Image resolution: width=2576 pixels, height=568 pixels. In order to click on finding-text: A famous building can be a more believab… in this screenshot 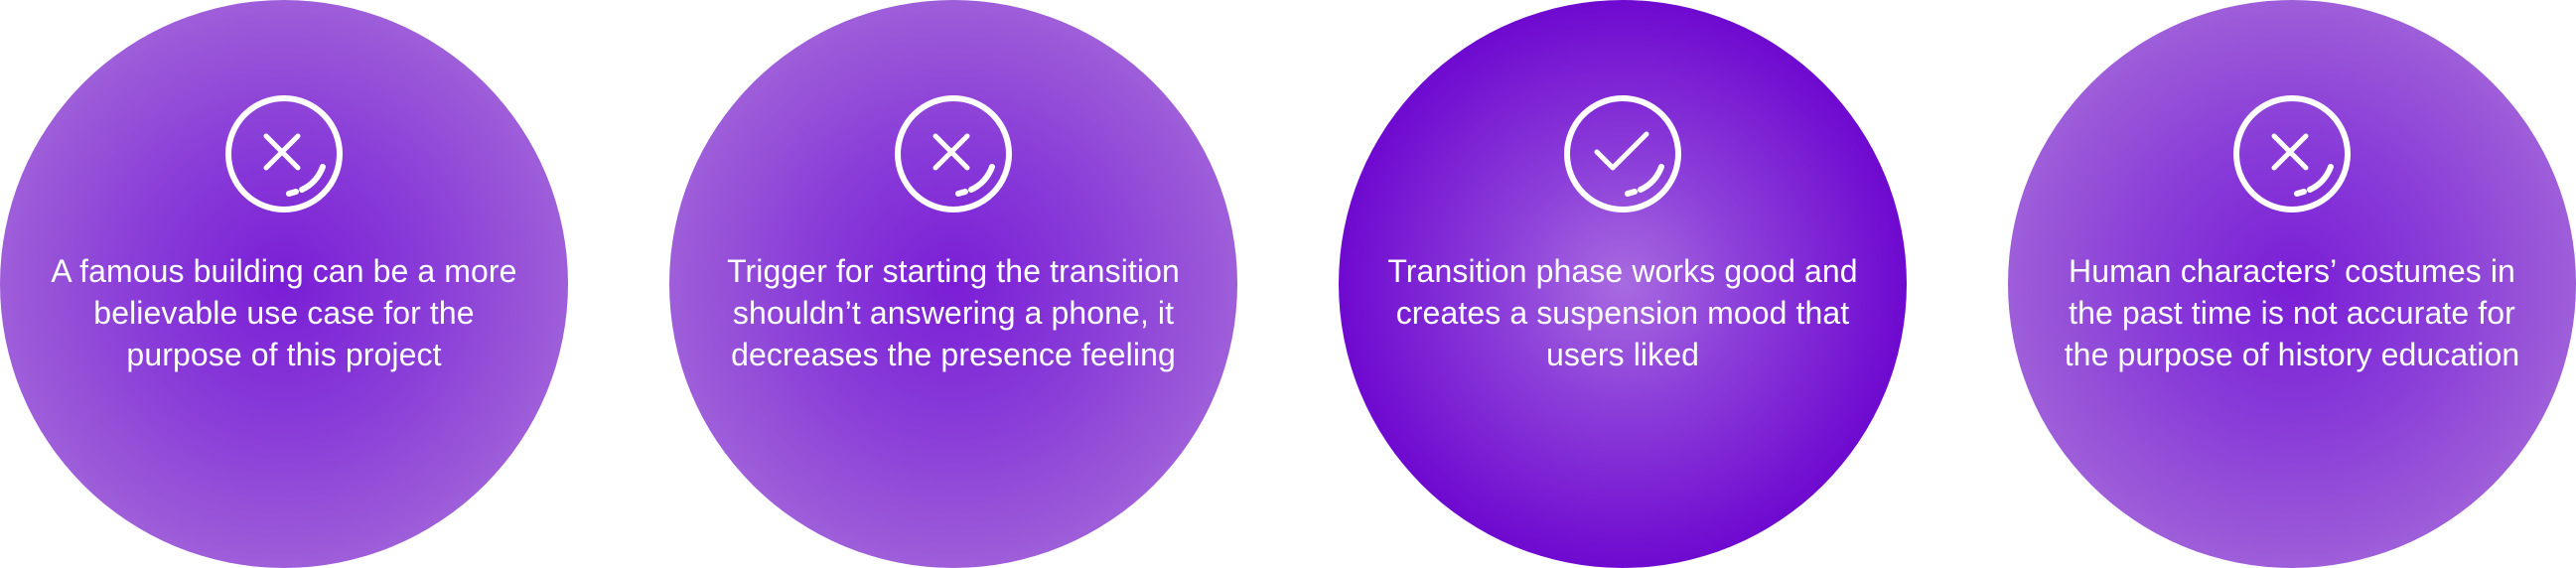, I will do `click(284, 312)`.